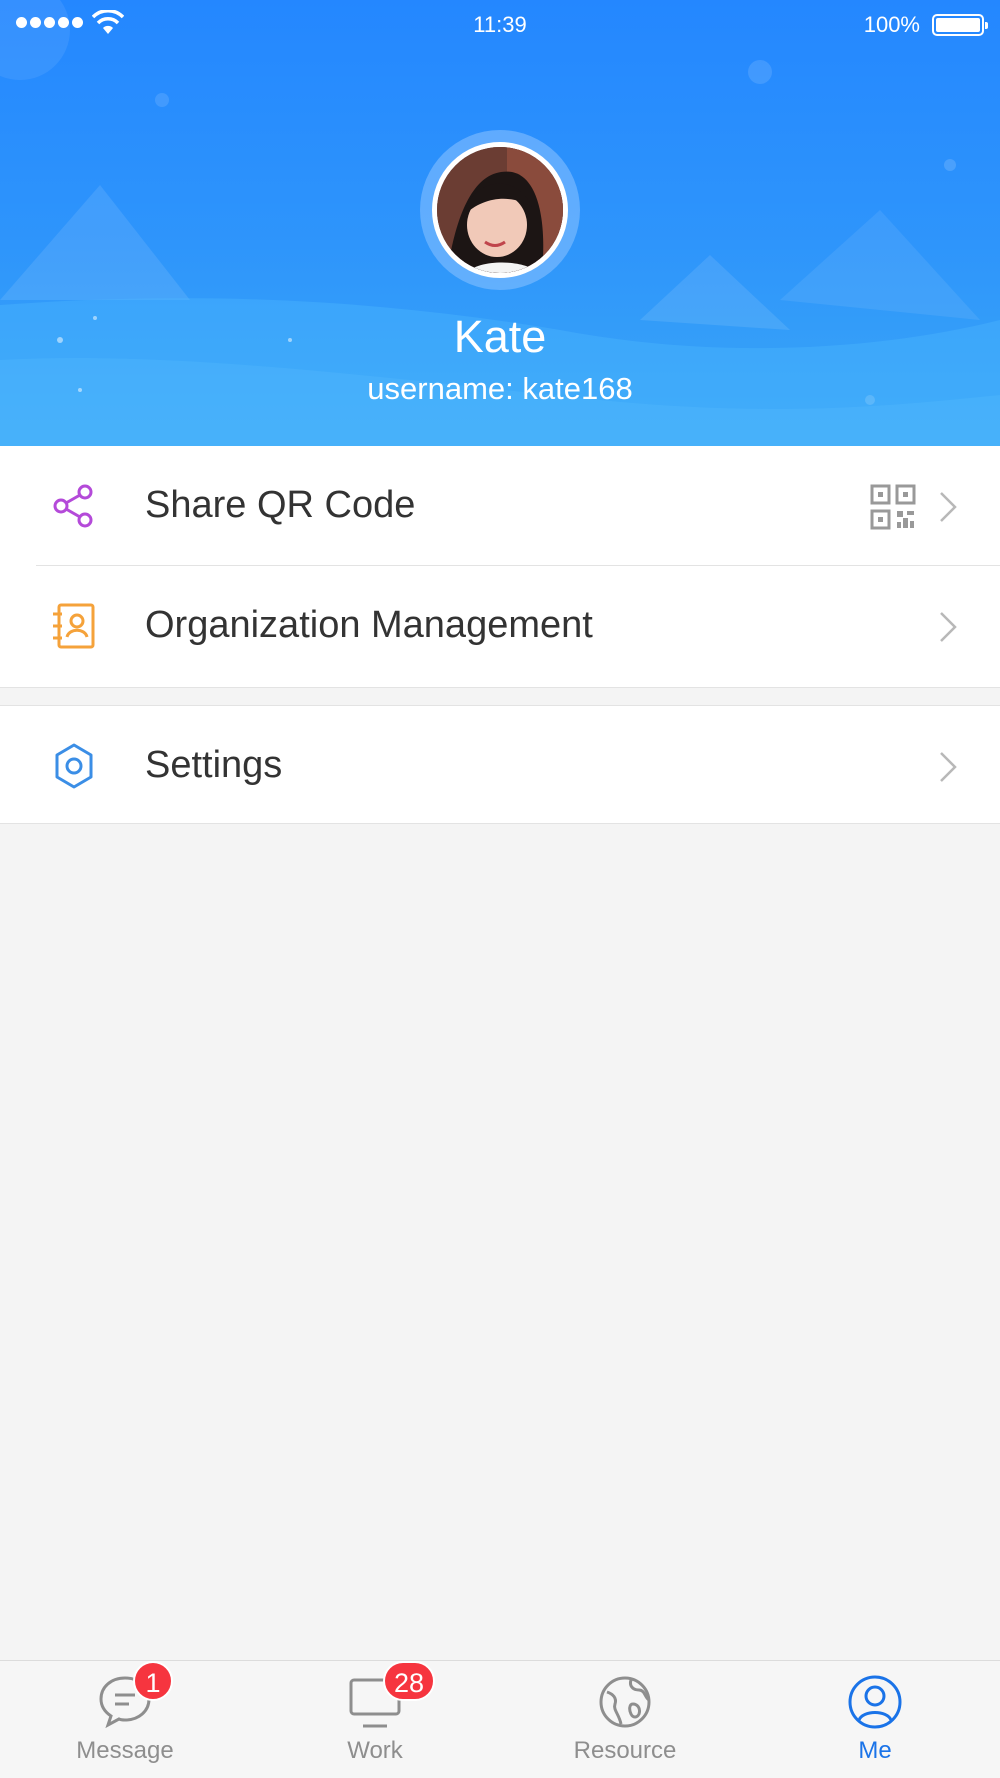 This screenshot has height=1778, width=1000. I want to click on tab-message: 1 Message, so click(125, 1719).